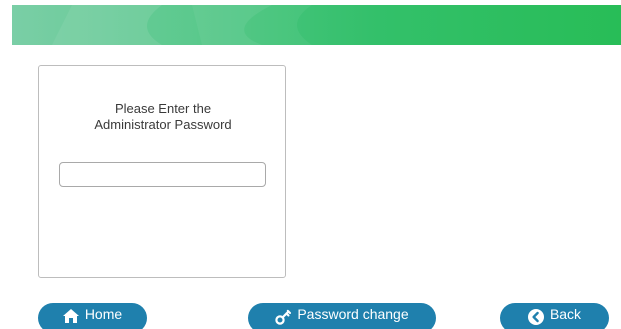  I want to click on back-button: Back, so click(554, 316).